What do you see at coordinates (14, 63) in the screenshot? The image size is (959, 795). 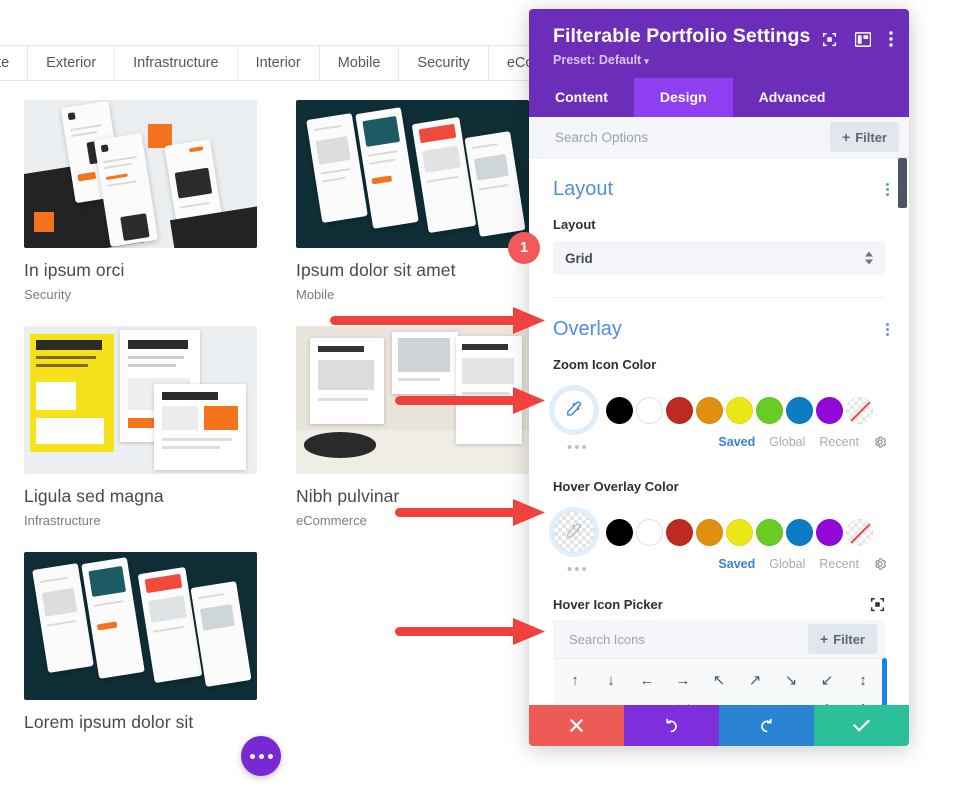 I see `filter-tab-0: ate` at bounding box center [14, 63].